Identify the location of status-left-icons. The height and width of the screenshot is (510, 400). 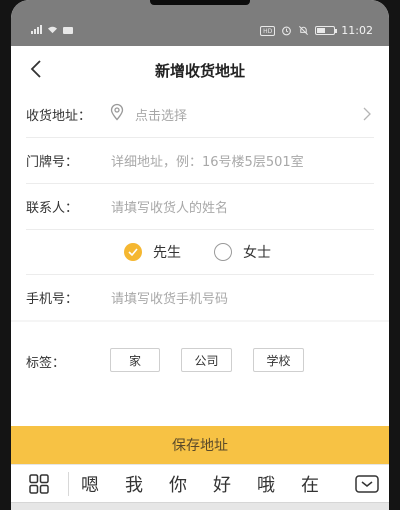
(52, 29).